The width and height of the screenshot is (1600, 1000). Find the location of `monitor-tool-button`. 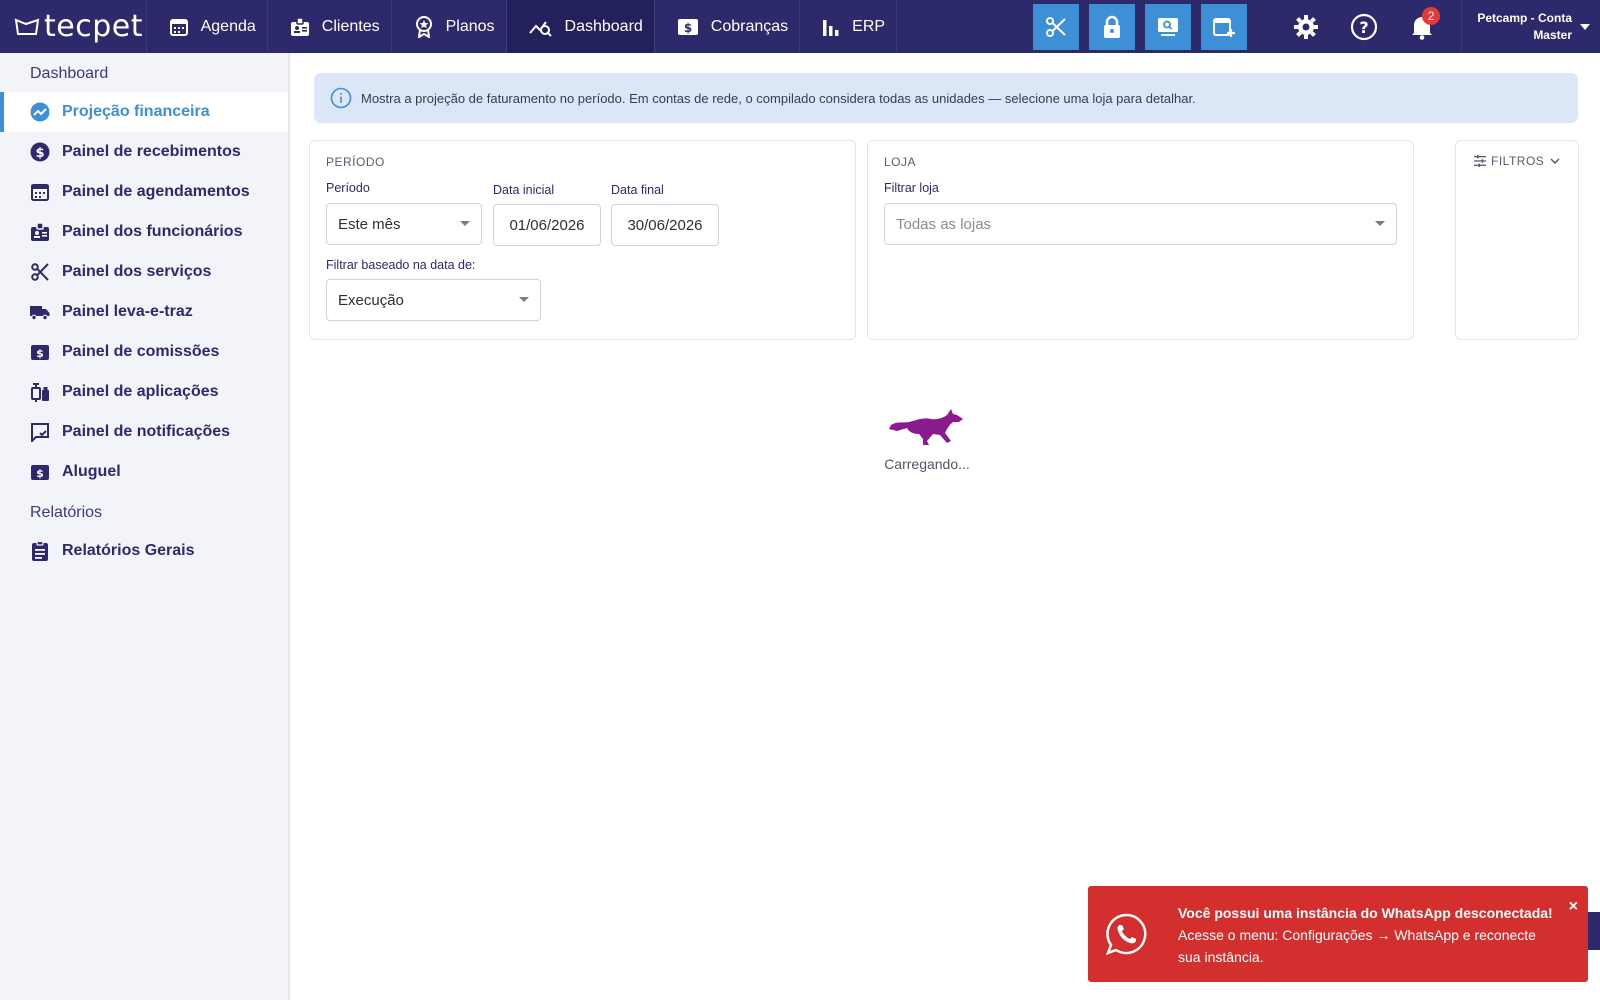

monitor-tool-button is located at coordinates (1168, 26).